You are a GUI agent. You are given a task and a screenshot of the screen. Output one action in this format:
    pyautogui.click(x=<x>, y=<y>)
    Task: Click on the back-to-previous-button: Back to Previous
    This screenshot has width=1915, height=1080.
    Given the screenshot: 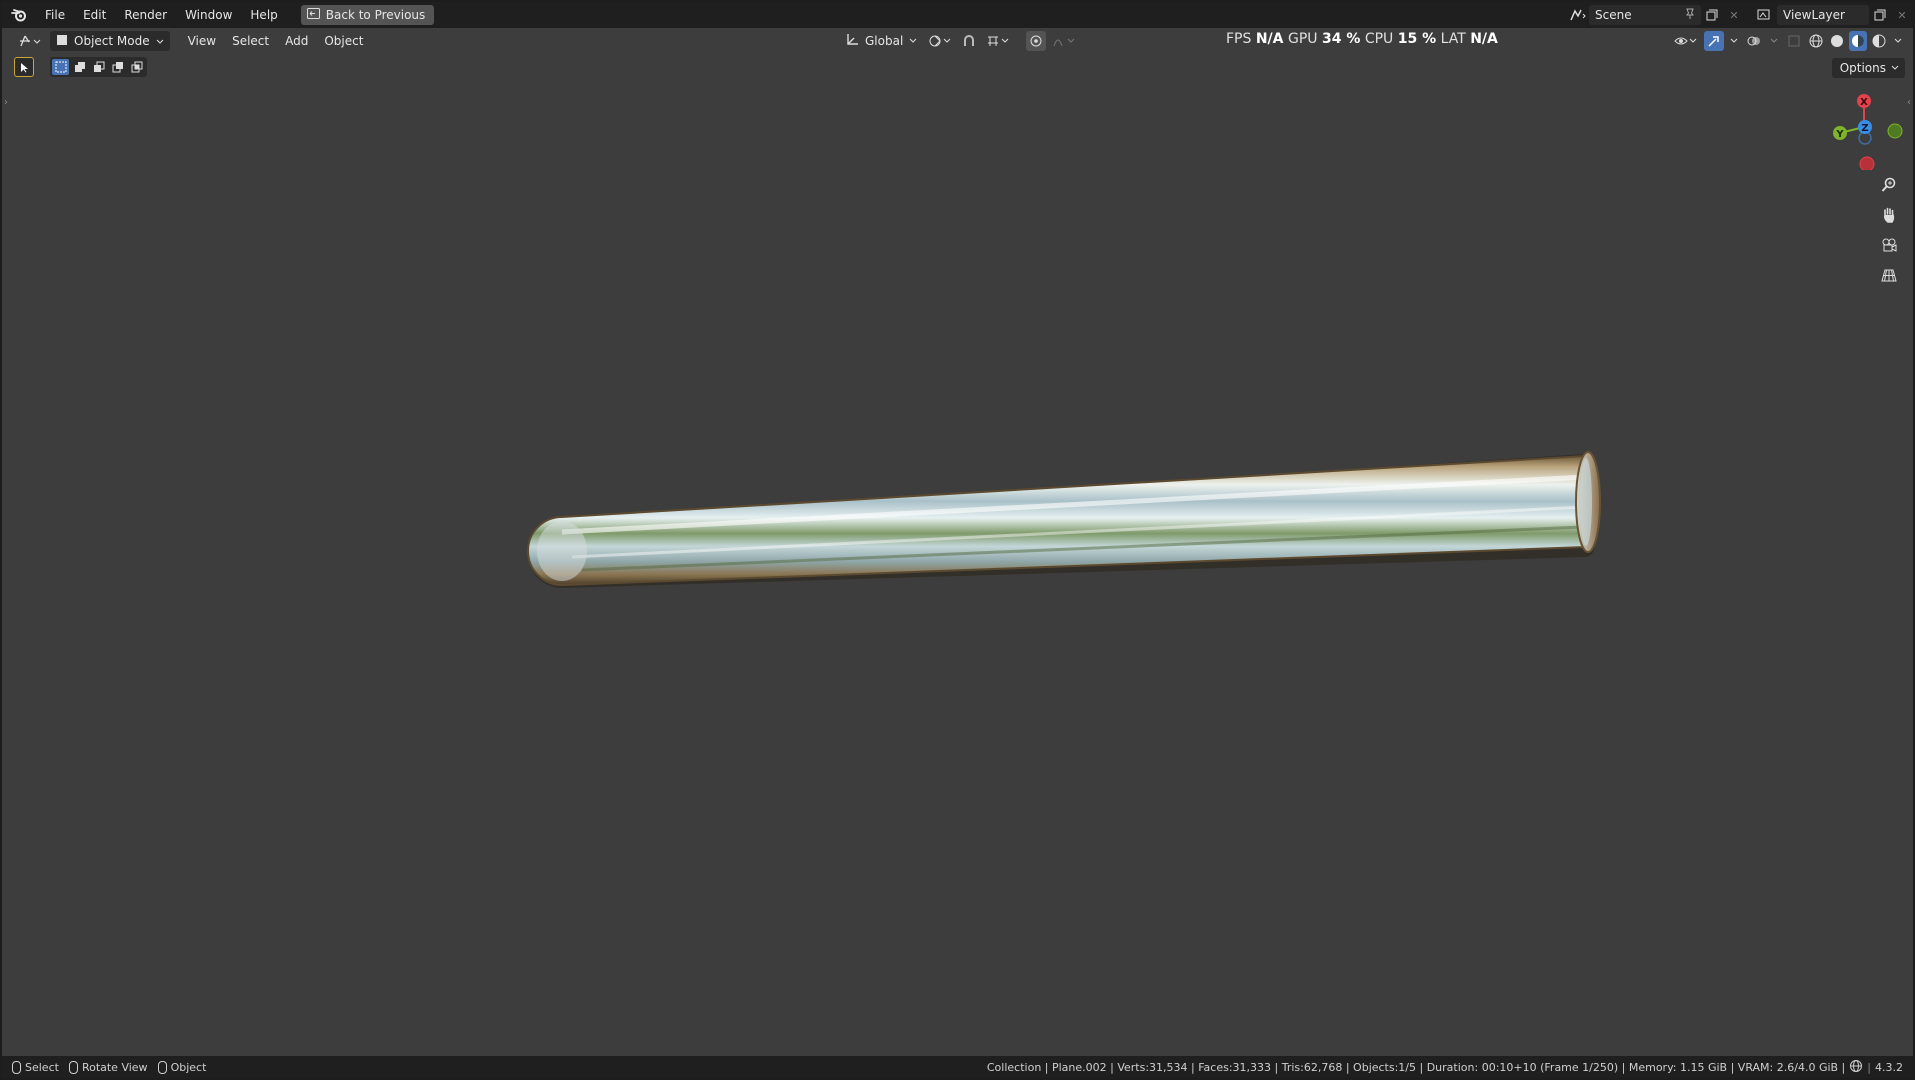 What is the action you would take?
    pyautogui.click(x=367, y=15)
    